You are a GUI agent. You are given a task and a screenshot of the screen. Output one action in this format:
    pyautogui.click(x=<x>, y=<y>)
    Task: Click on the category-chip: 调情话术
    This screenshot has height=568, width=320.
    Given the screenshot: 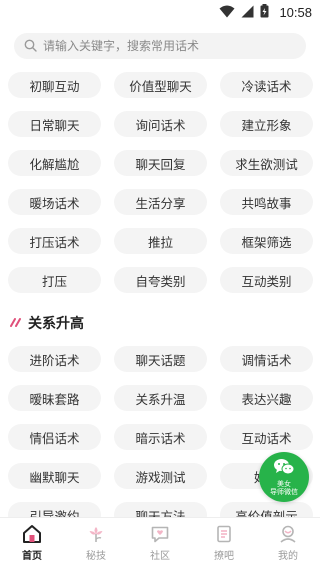 What is the action you would take?
    pyautogui.click(x=266, y=359)
    